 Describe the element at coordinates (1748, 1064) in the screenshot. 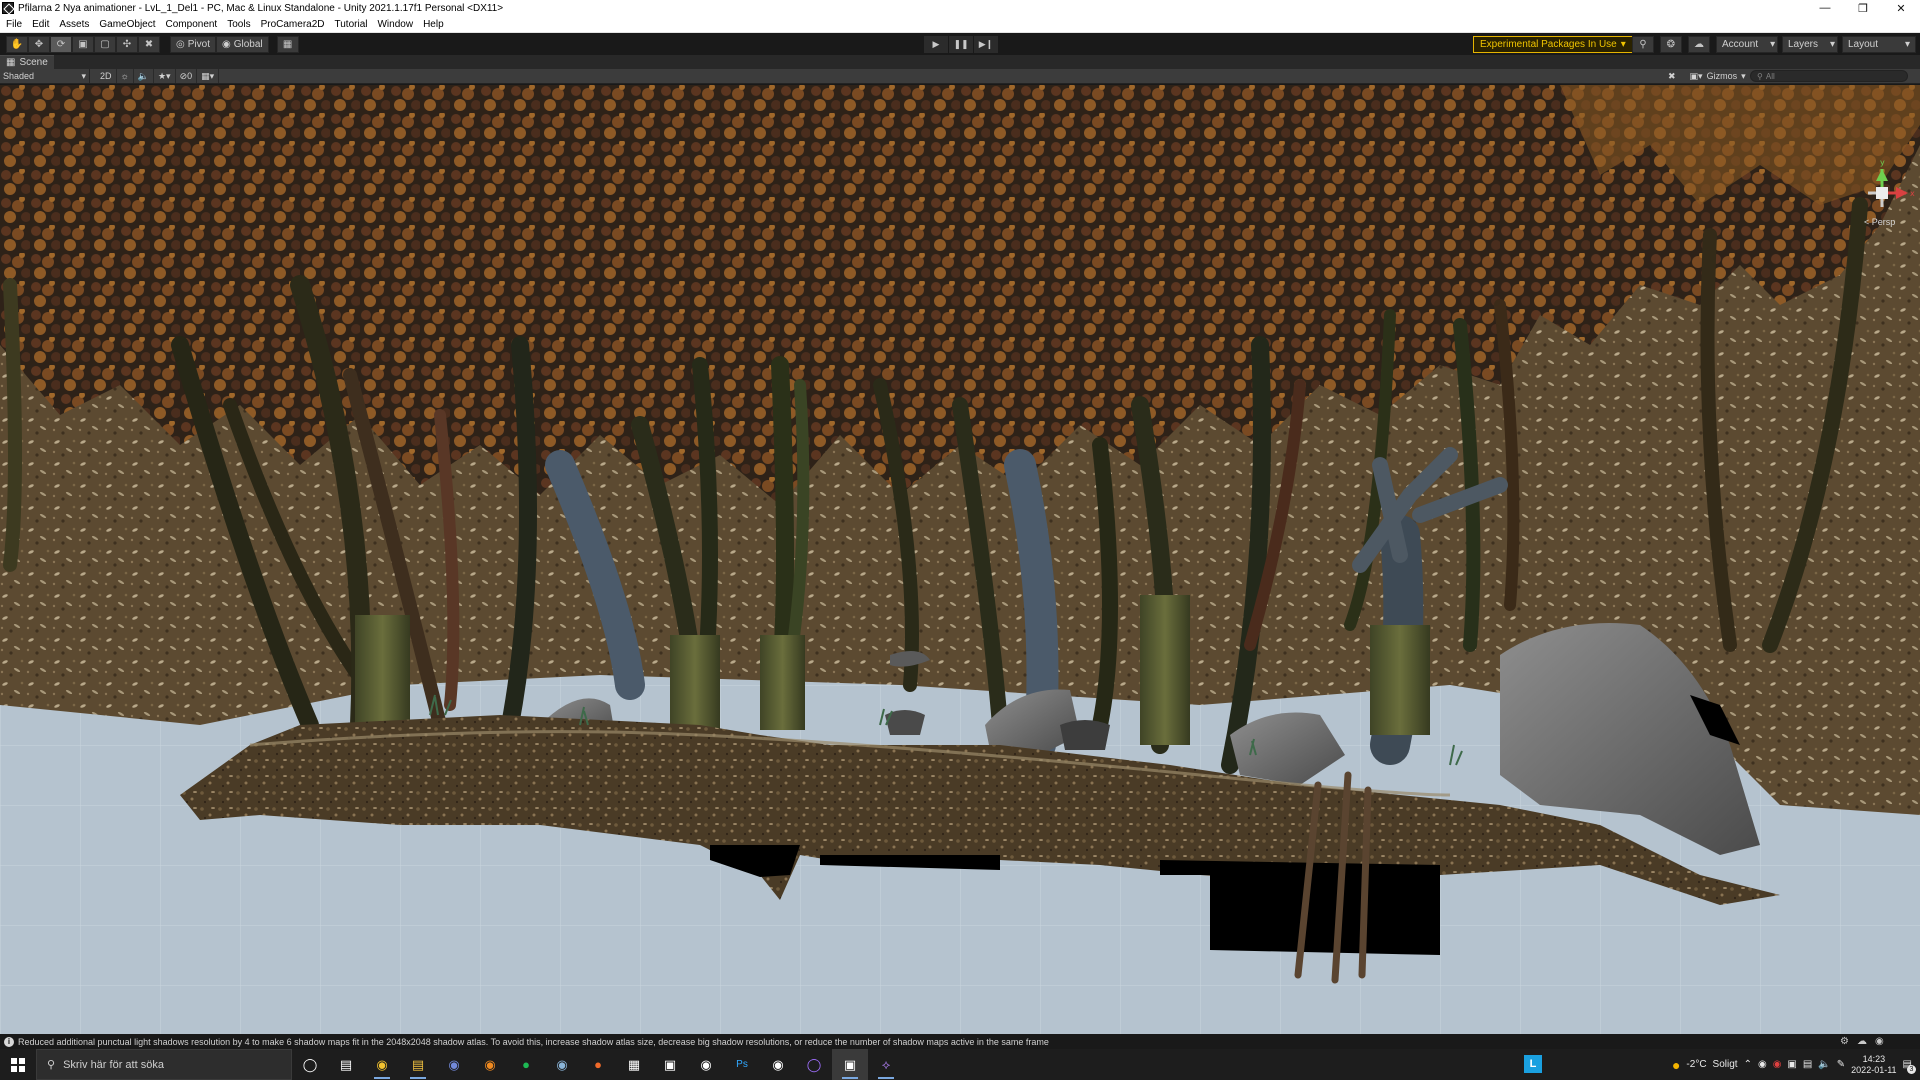

I see `chevron-up-icon: ⌃` at that location.